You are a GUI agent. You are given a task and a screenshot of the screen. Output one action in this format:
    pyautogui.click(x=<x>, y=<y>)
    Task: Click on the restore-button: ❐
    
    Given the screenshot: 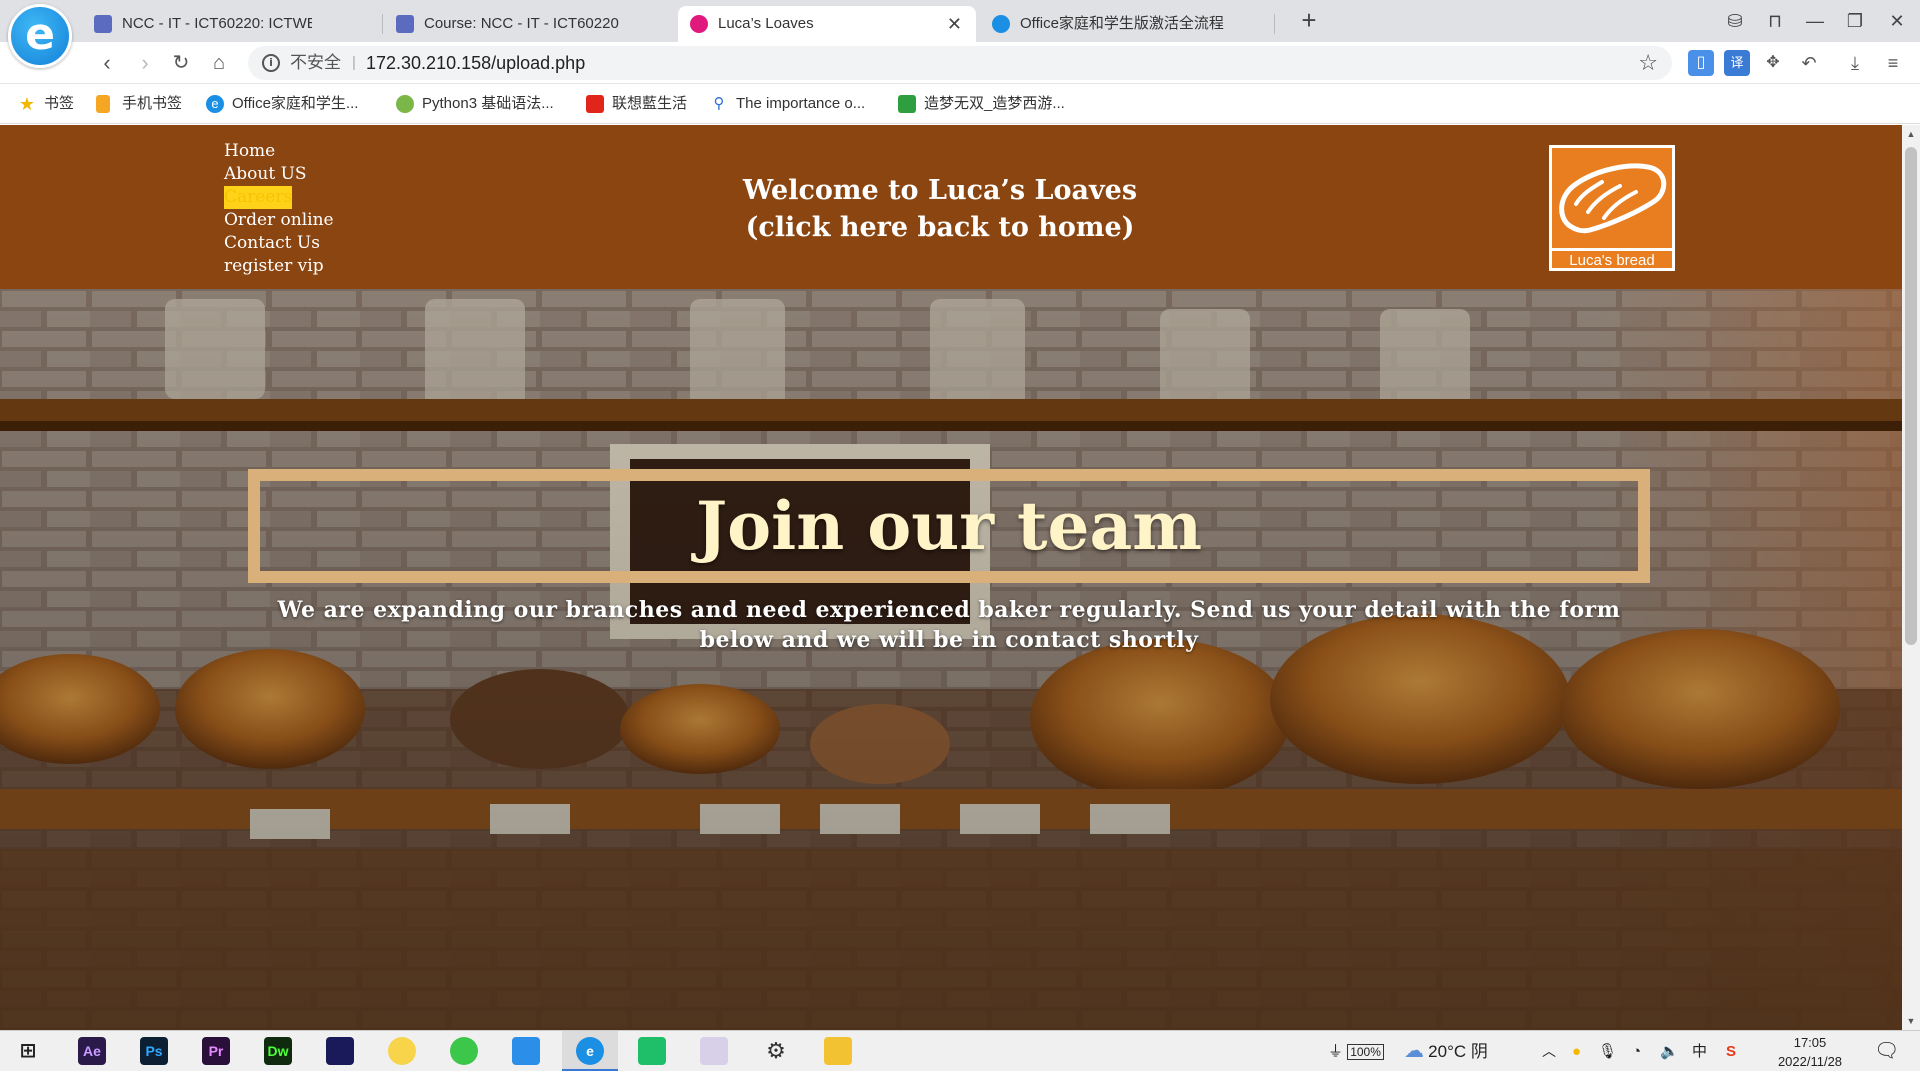 What is the action you would take?
    pyautogui.click(x=1855, y=21)
    